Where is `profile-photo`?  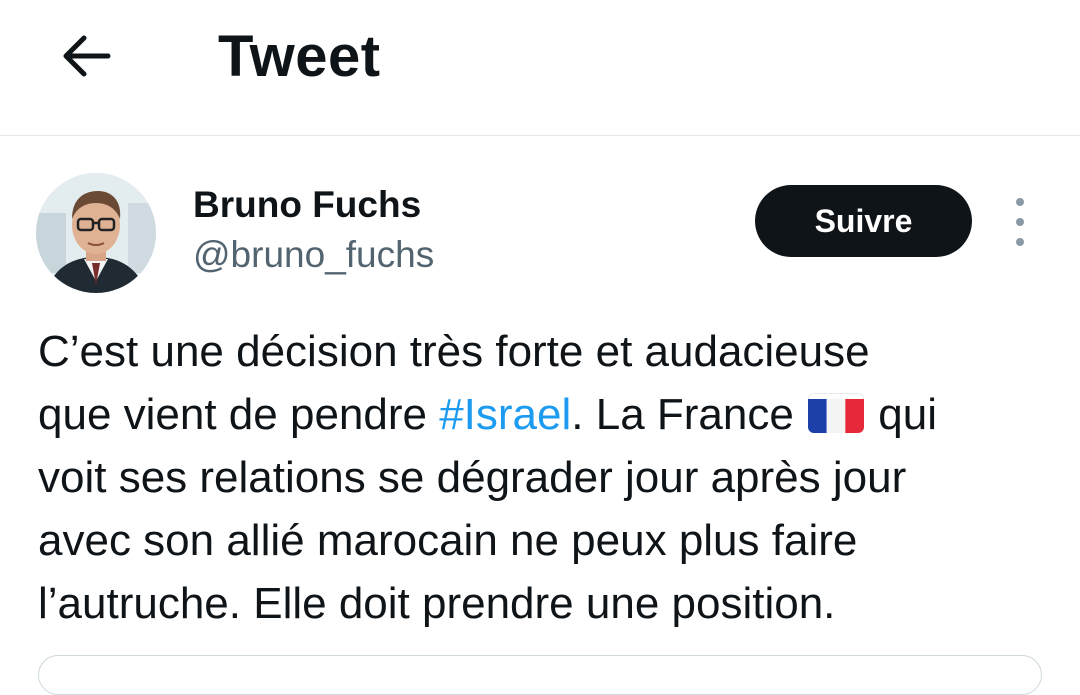 profile-photo is located at coordinates (96, 233).